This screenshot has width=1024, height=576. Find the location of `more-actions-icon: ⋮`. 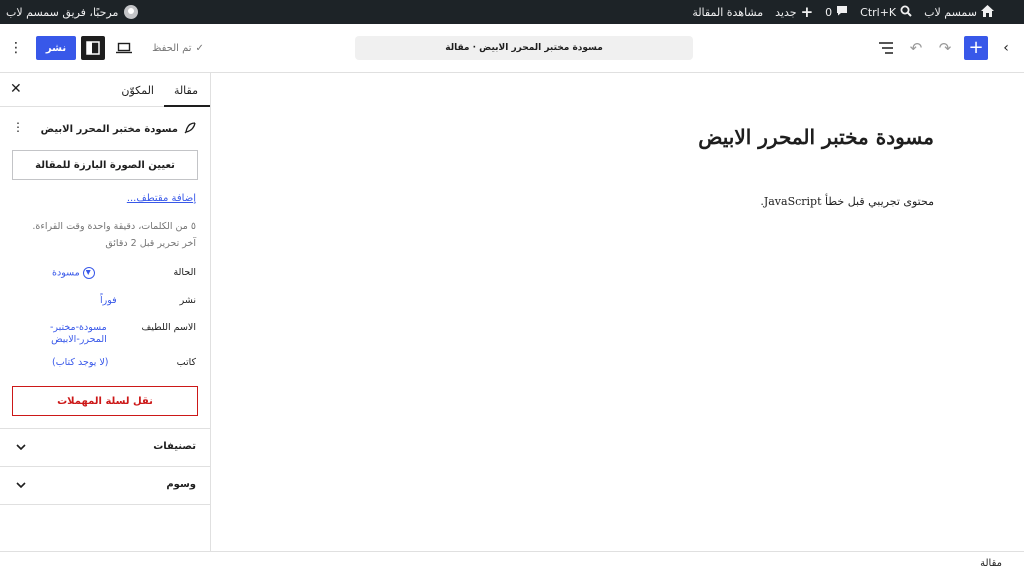

more-actions-icon: ⋮ is located at coordinates (18, 127).